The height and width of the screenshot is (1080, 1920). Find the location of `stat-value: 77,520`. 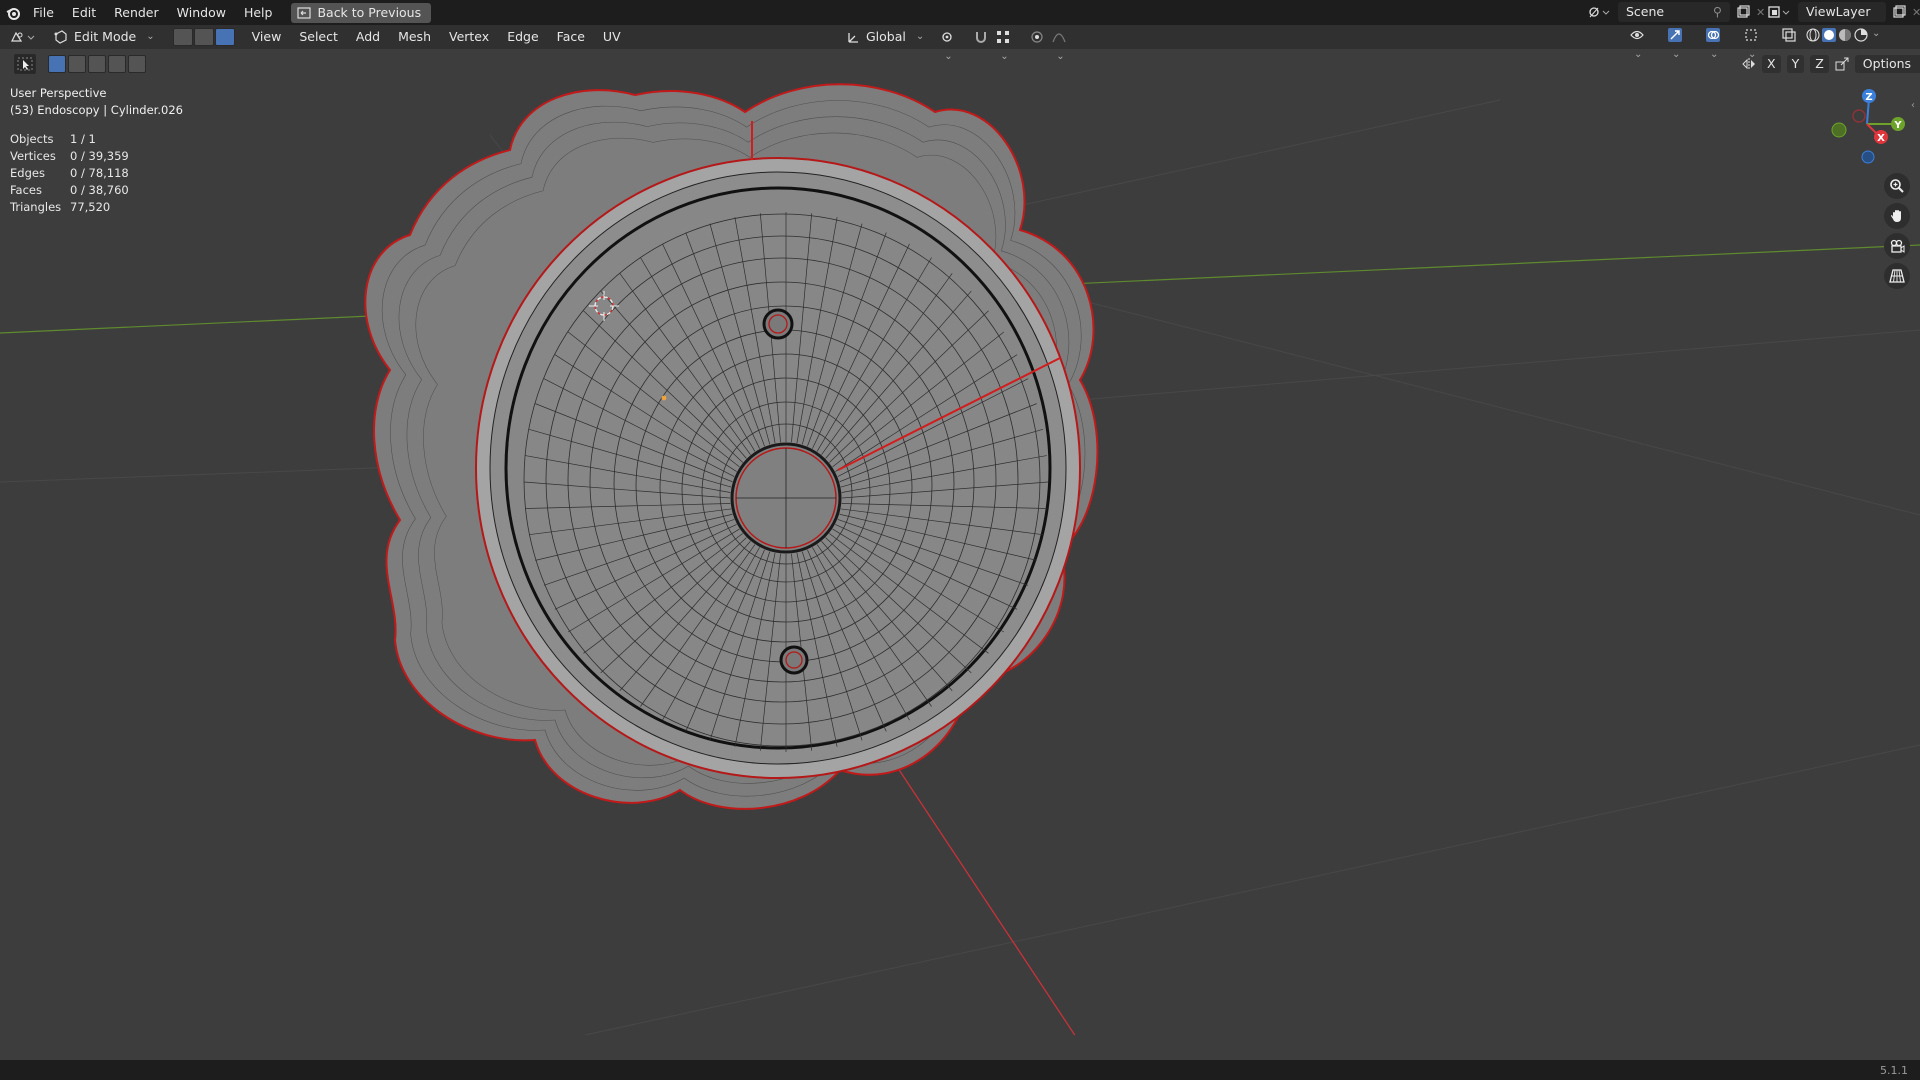

stat-value: 77,520 is located at coordinates (90, 207).